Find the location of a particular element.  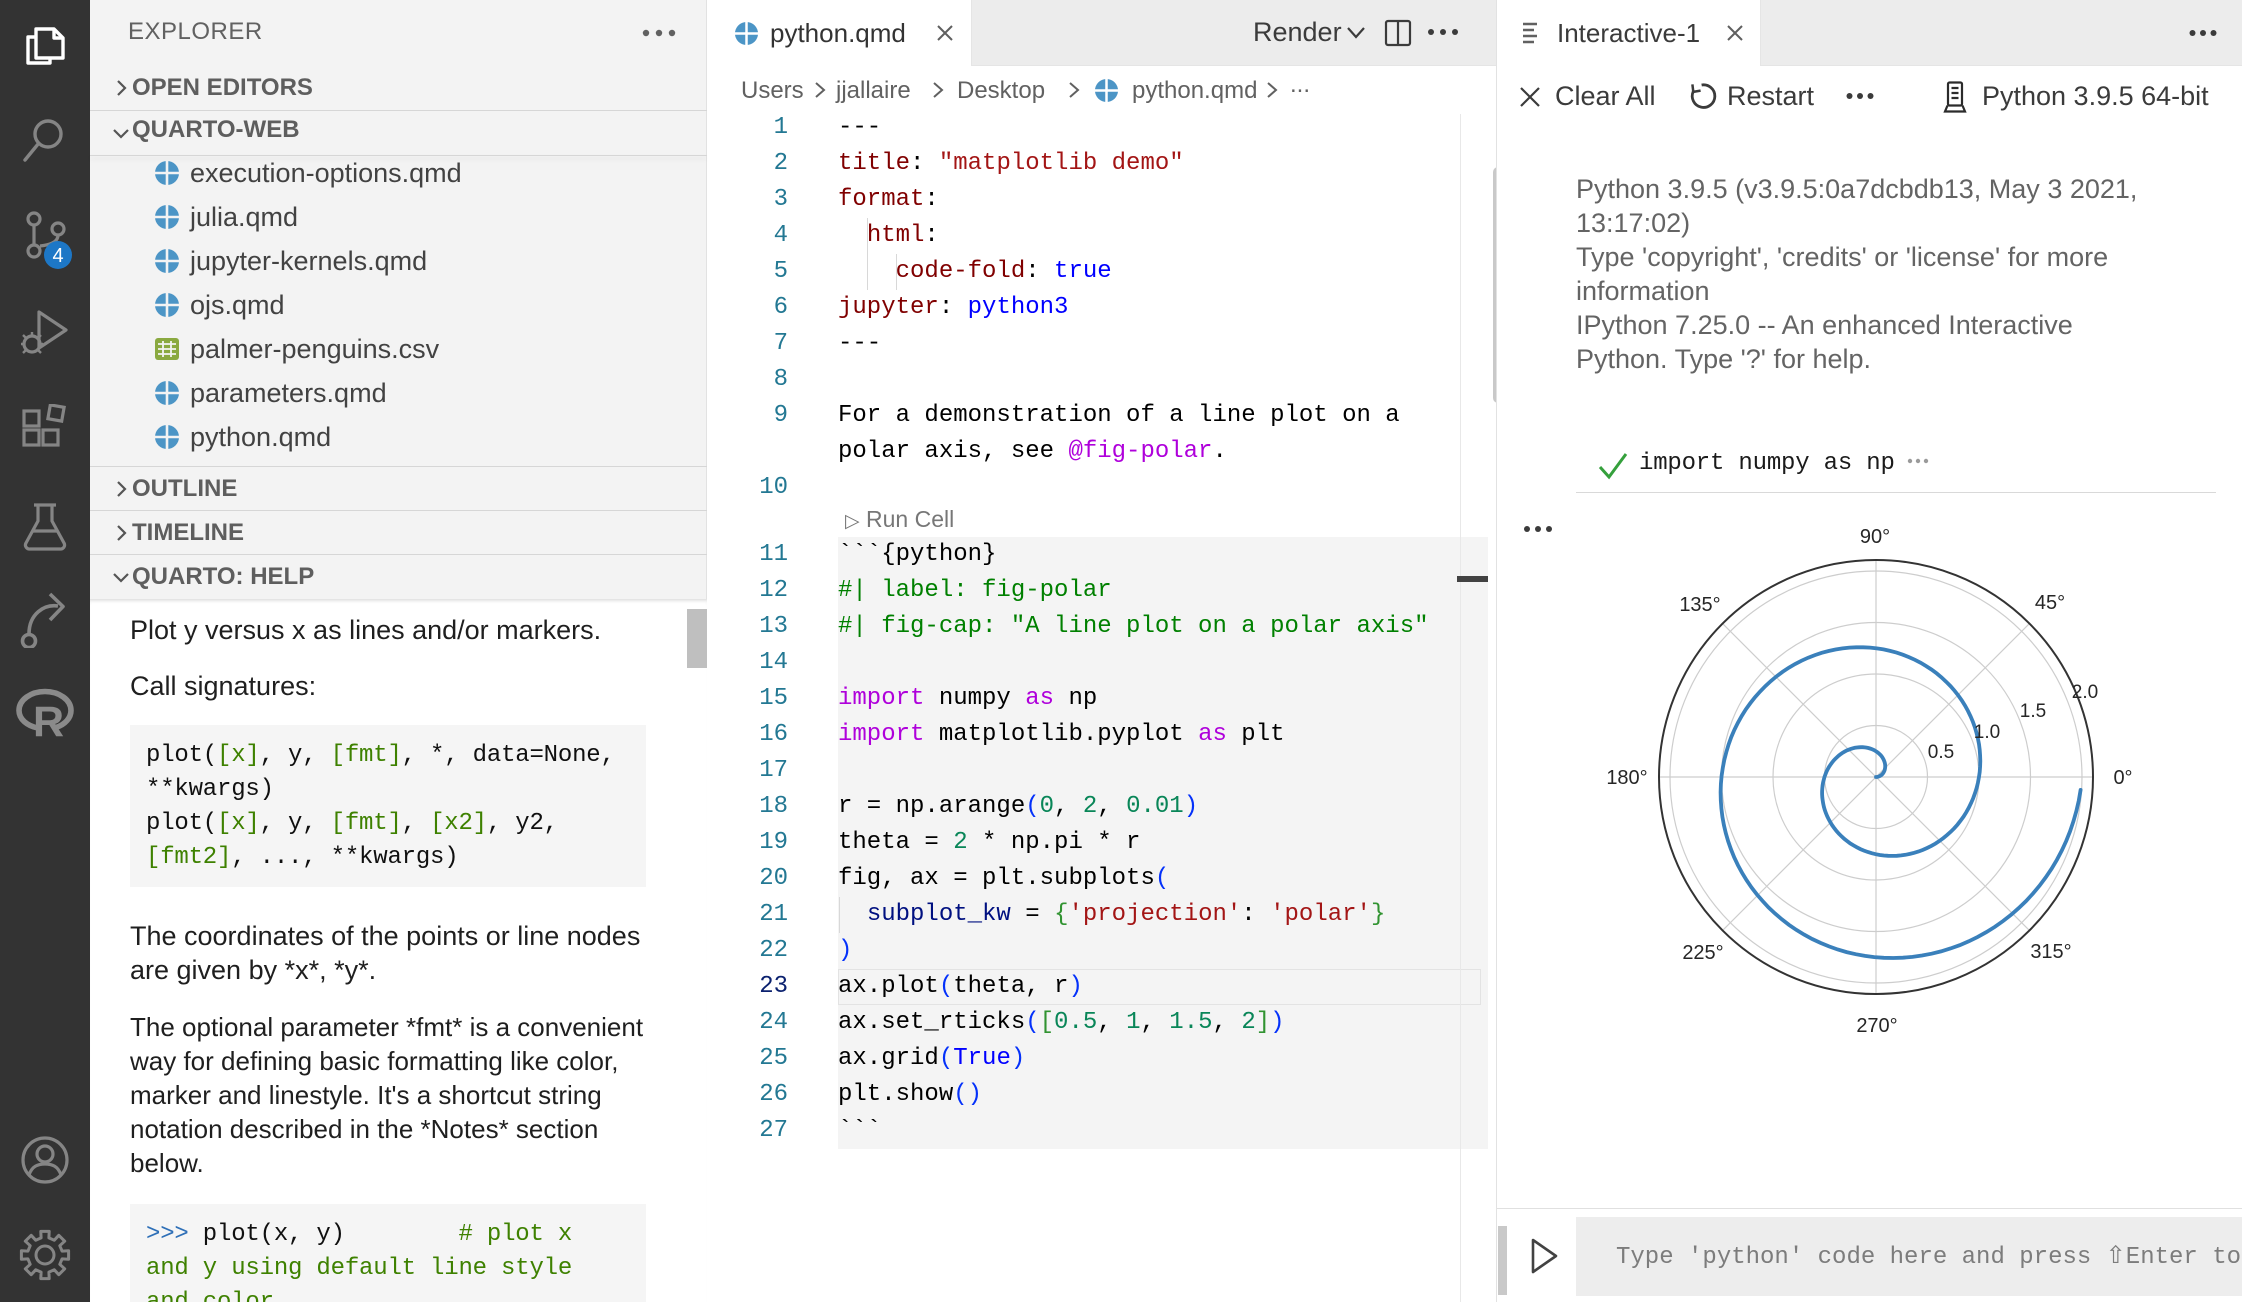

svg-text: 0° is located at coordinates (2122, 778).